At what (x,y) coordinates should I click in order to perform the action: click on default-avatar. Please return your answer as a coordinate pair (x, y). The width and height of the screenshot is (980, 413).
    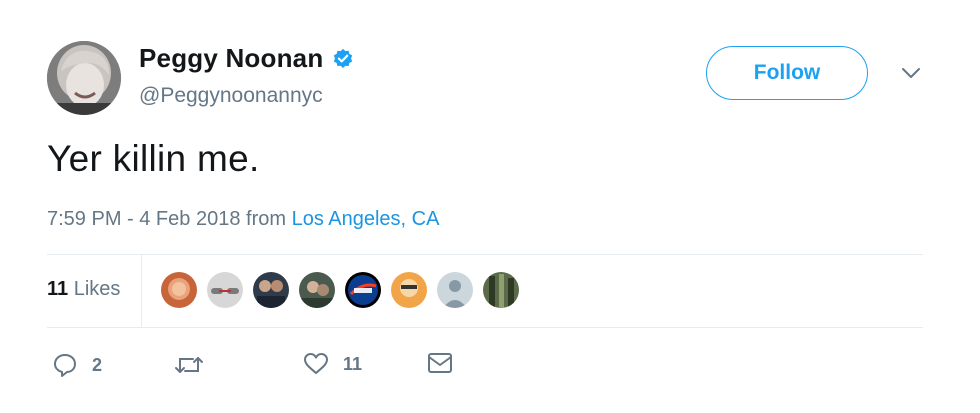
    Looking at the image, I should click on (455, 290).